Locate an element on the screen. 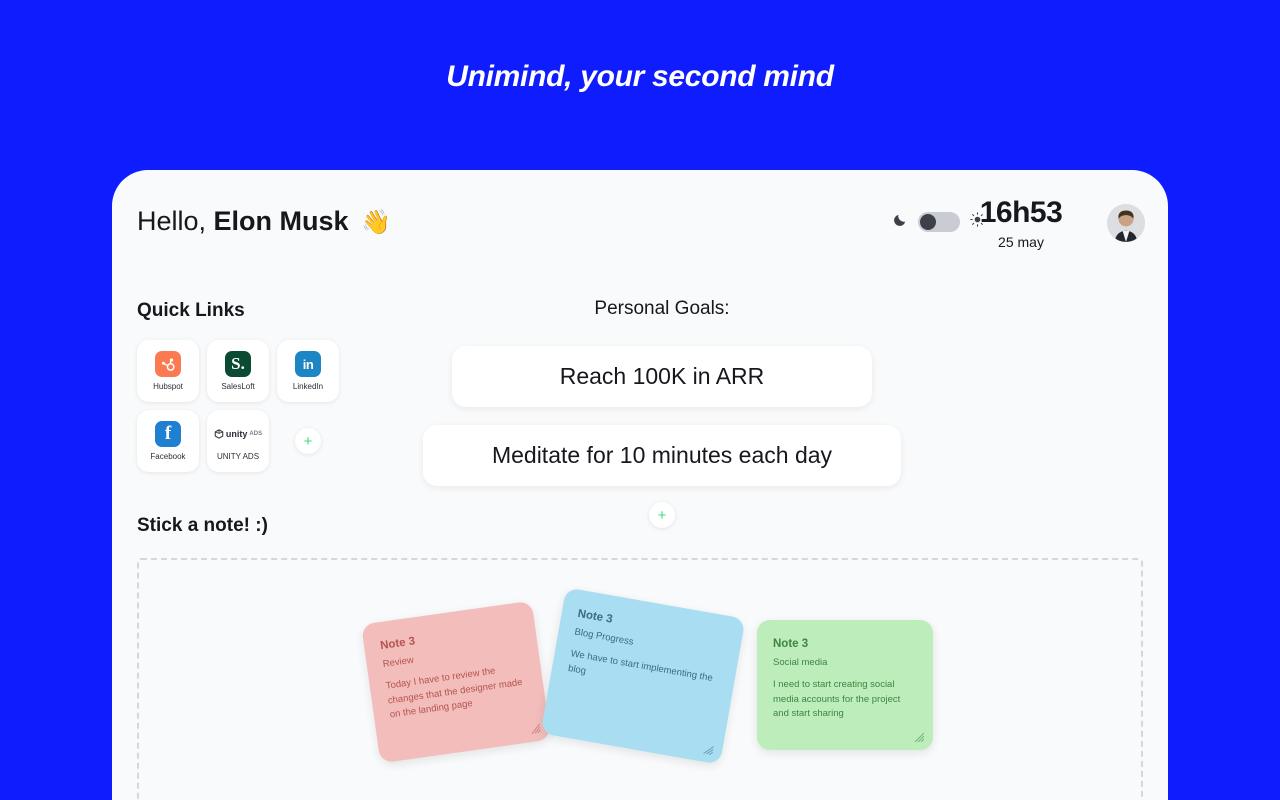  quick-link-hubspot: Hubspot is located at coordinates (168, 371).